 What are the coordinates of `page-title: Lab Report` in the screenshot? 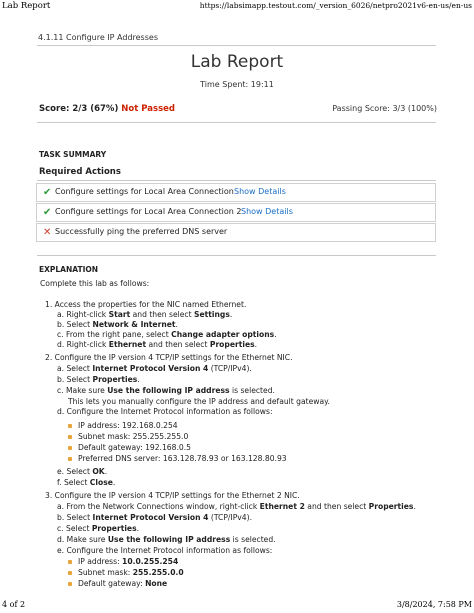 It's located at (237, 62).